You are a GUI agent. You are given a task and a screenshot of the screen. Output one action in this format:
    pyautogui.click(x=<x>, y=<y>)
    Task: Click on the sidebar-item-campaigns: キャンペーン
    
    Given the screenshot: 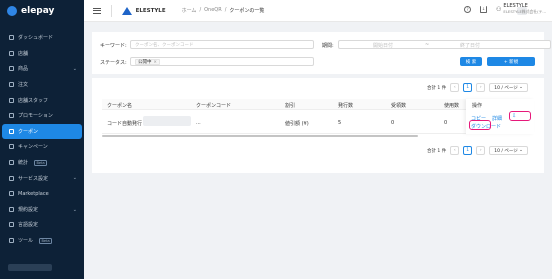 What is the action you would take?
    pyautogui.click(x=42, y=147)
    